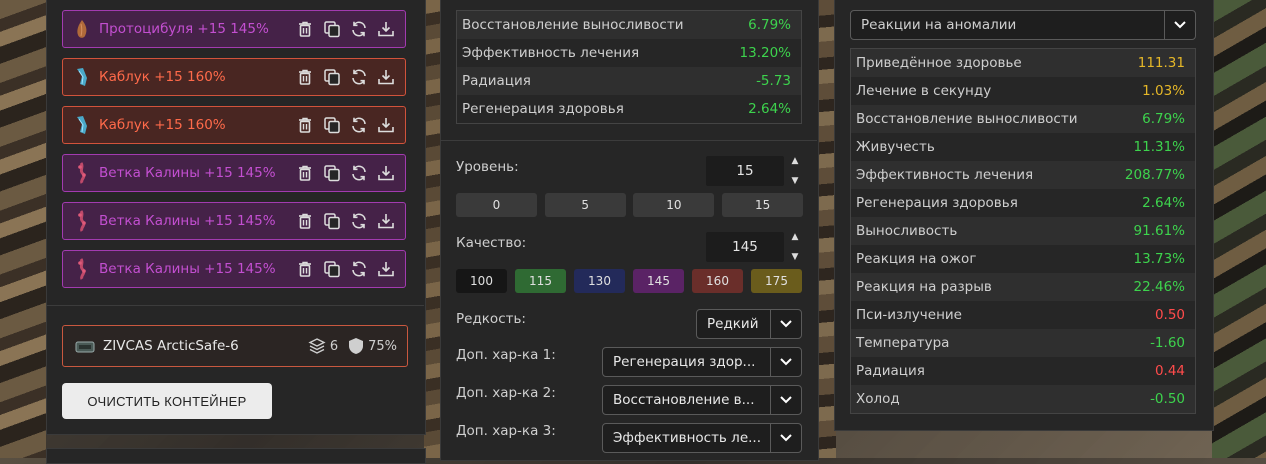  I want to click on level-preset-button: 10, so click(674, 205).